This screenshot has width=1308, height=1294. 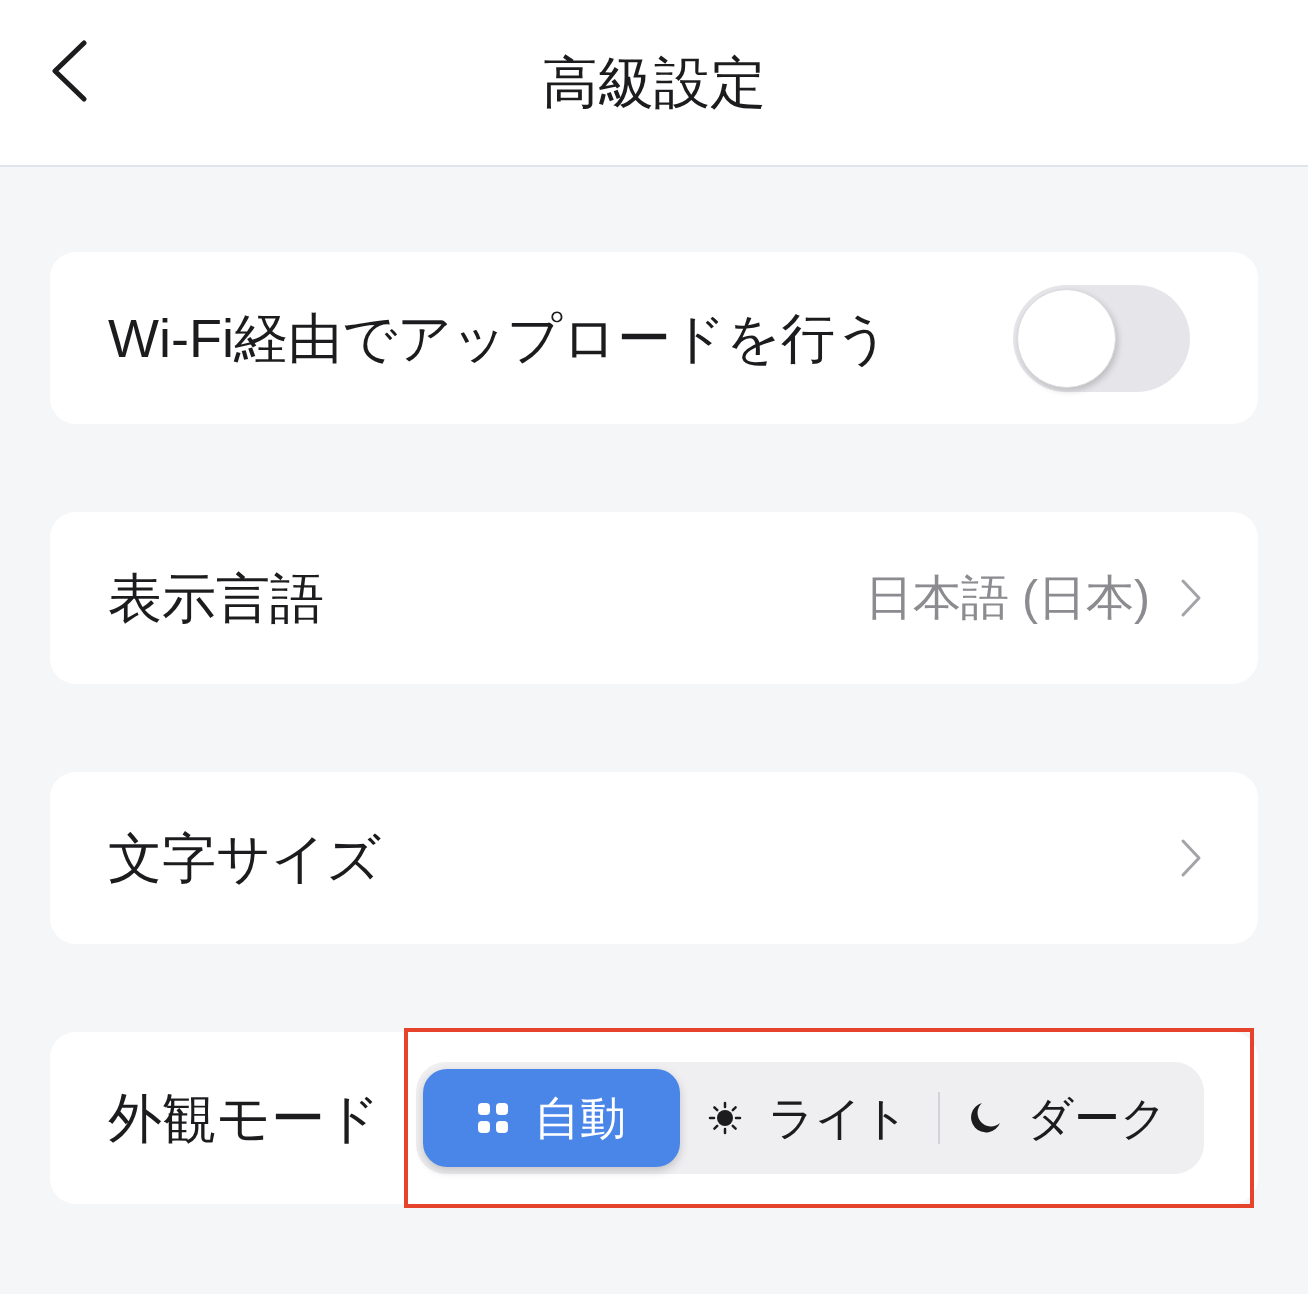 What do you see at coordinates (654, 82) in the screenshot?
I see `page-title: 高級設定` at bounding box center [654, 82].